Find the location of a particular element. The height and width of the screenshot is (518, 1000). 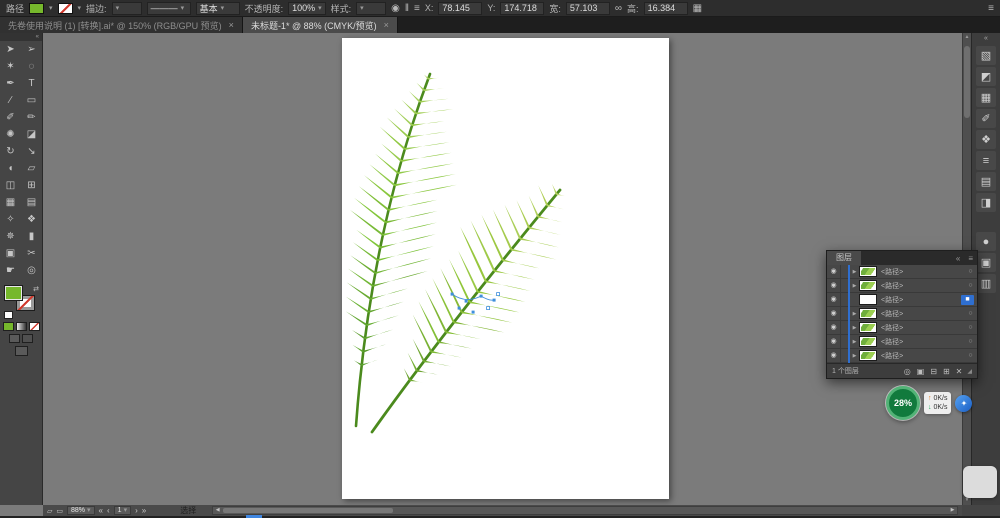

free-transform-tool: ▱ is located at coordinates (31, 168).